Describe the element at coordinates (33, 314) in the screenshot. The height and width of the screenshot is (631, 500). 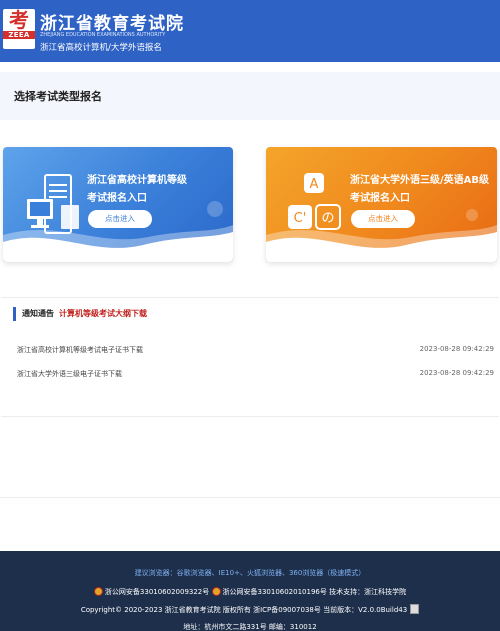
I see `notice-heading: 通知通告` at that location.